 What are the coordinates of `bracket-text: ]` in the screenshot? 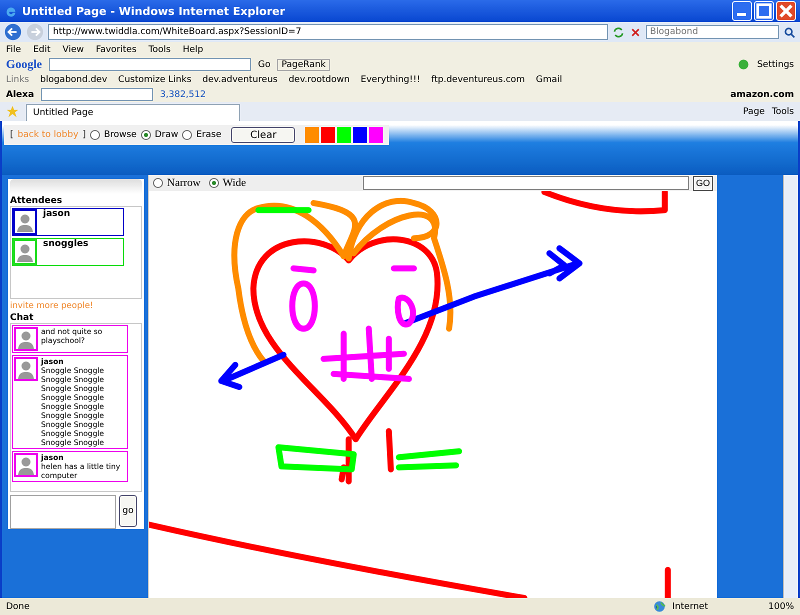 It's located at (84, 135).